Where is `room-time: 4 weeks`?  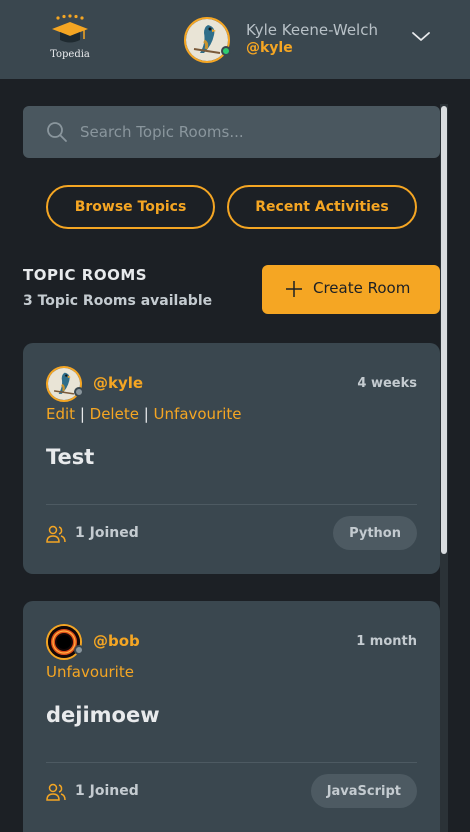 room-time: 4 weeks is located at coordinates (387, 383).